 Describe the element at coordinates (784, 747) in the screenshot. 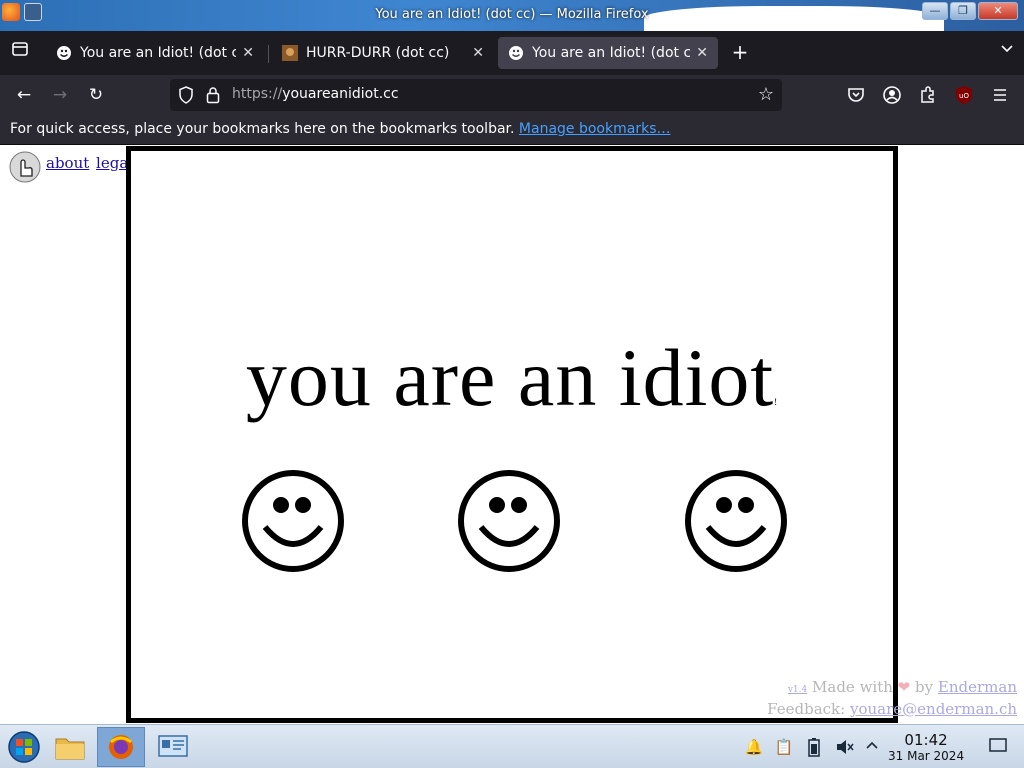

I see `clipboard-icon: 📋` at that location.